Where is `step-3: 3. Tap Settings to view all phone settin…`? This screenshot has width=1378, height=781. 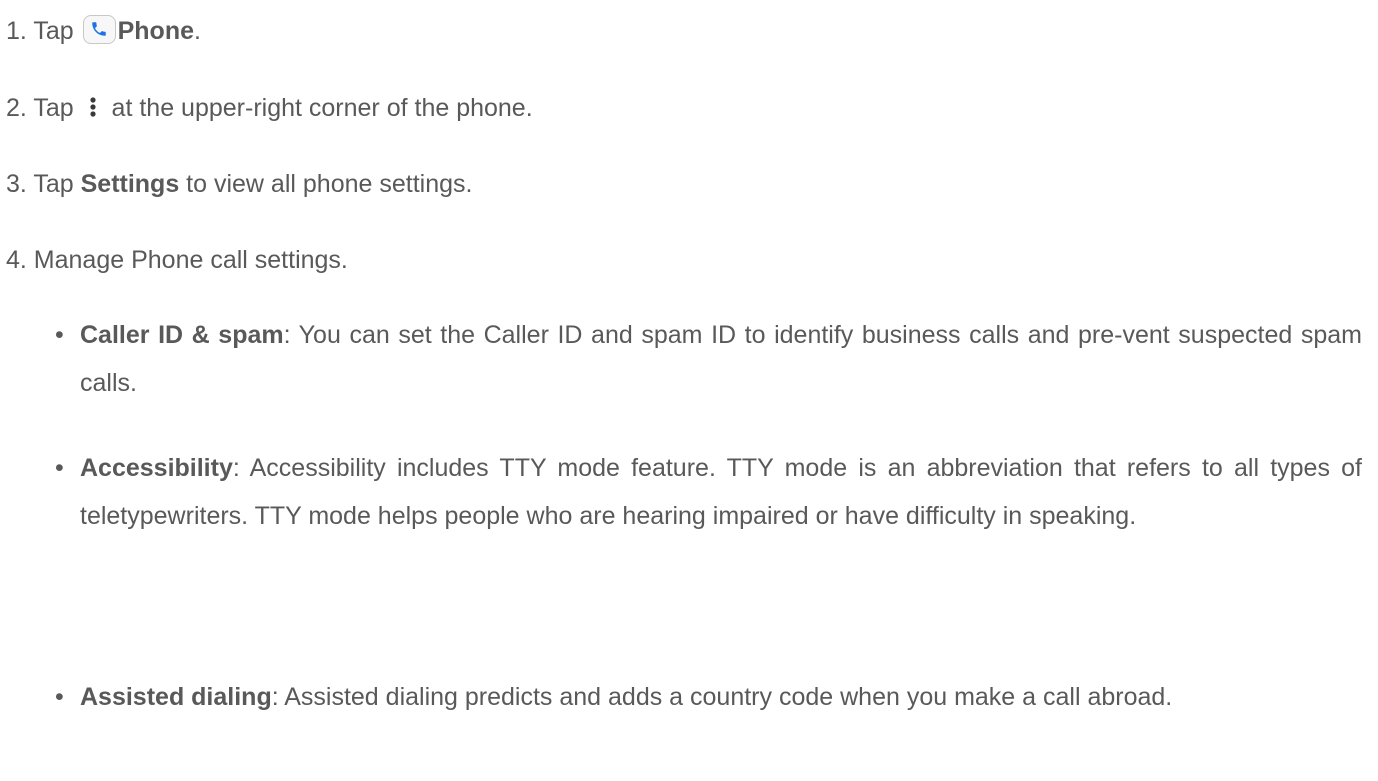
step-3: 3. Tap Settings to view all phone settin… is located at coordinates (239, 184).